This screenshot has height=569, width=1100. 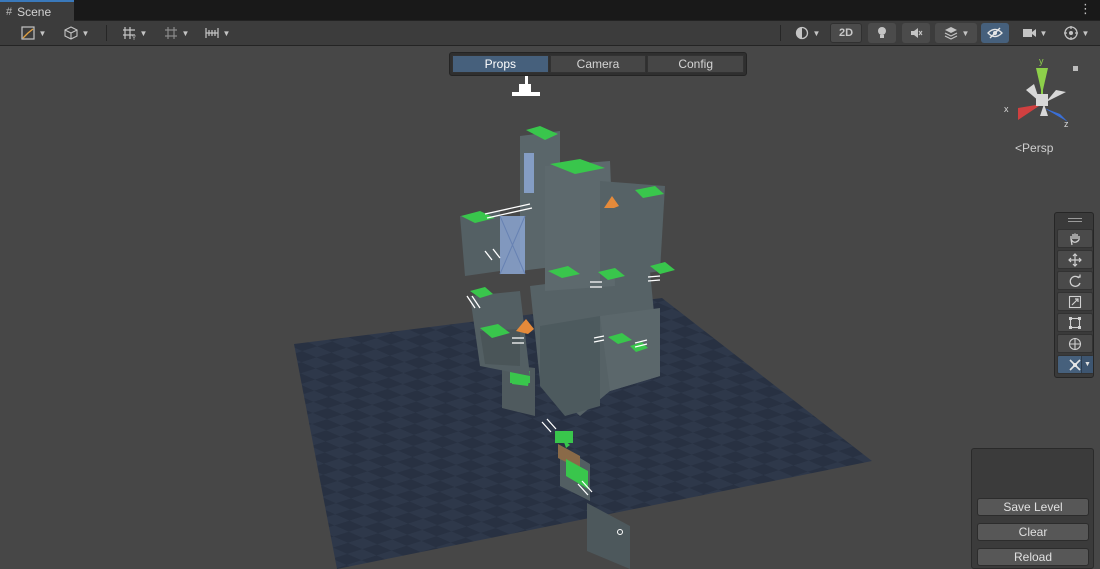 I want to click on projection-toggle: <Persp, so click(x=1034, y=148).